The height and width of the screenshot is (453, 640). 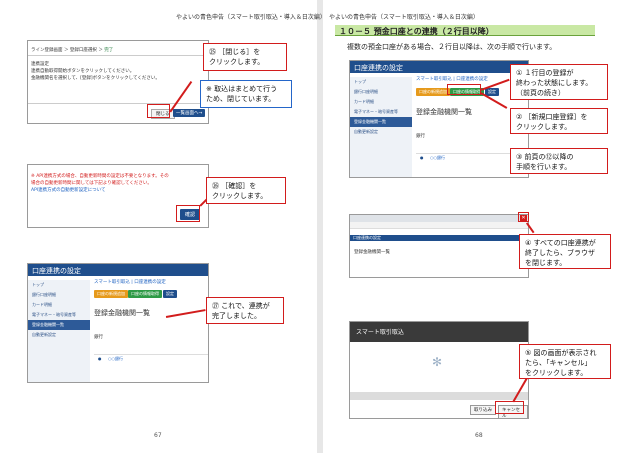 What do you see at coordinates (188, 213) in the screenshot?
I see `highlight-confirm-button` at bounding box center [188, 213].